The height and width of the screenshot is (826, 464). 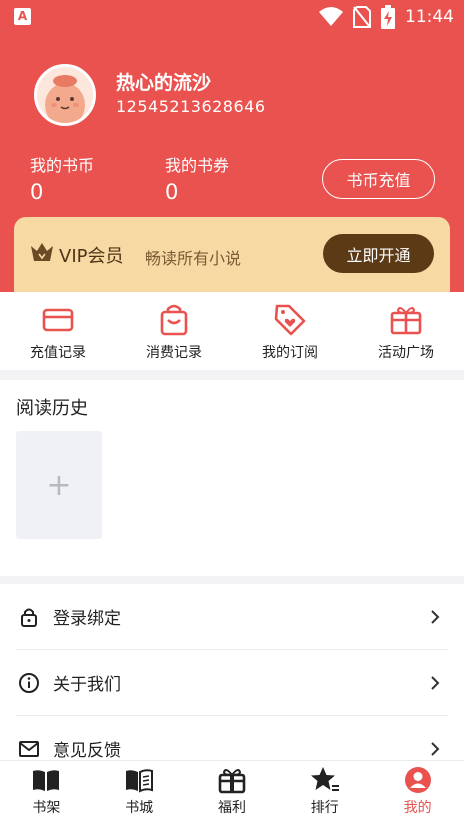 I want to click on quick-item-spending-records: 消费记录, so click(x=174, y=331).